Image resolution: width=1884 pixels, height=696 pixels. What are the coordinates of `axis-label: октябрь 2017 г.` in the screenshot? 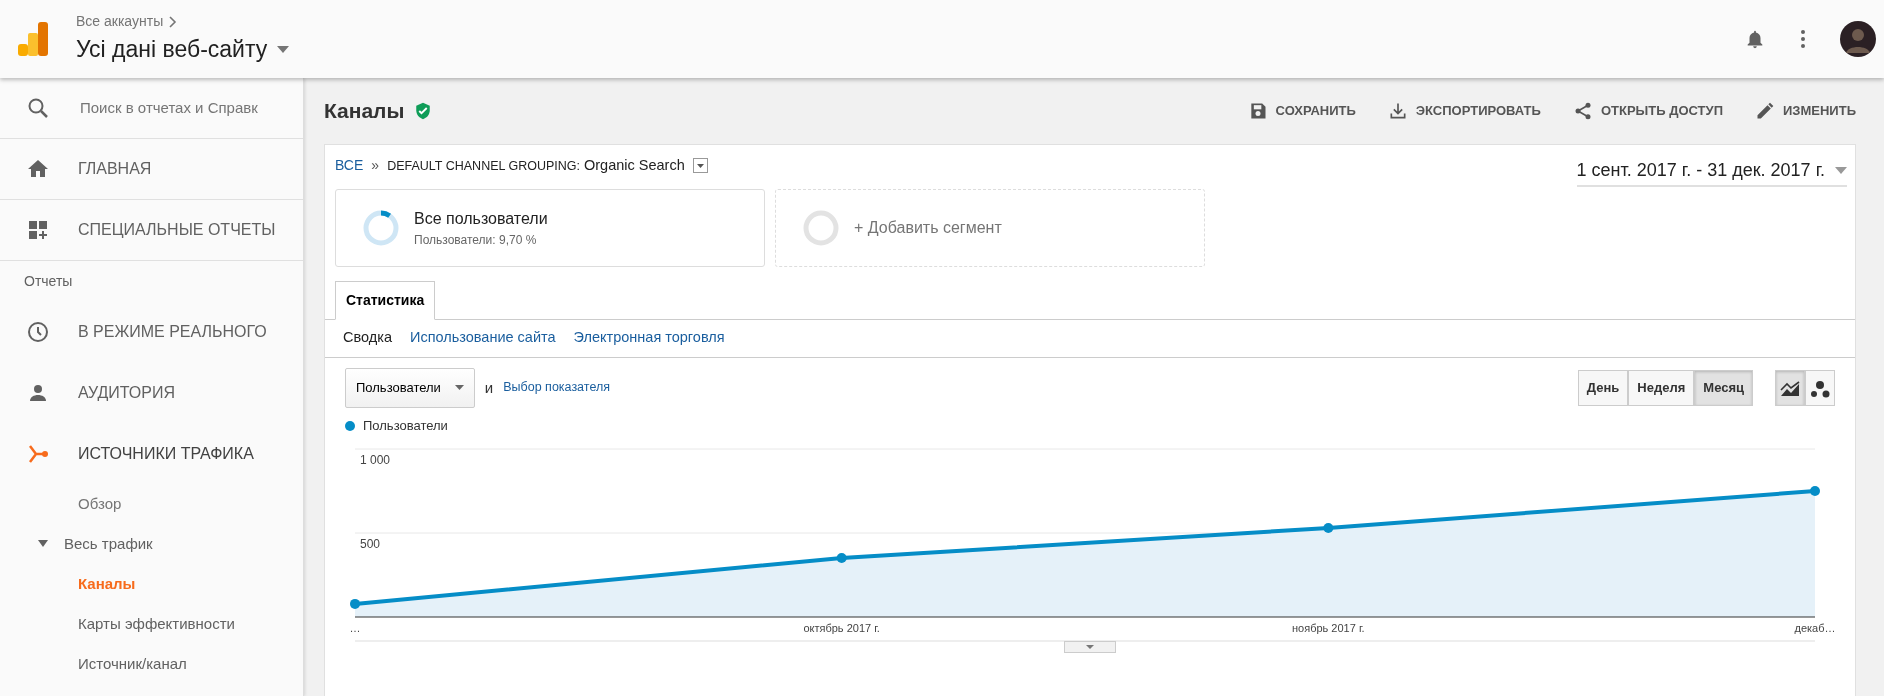 It's located at (841, 628).